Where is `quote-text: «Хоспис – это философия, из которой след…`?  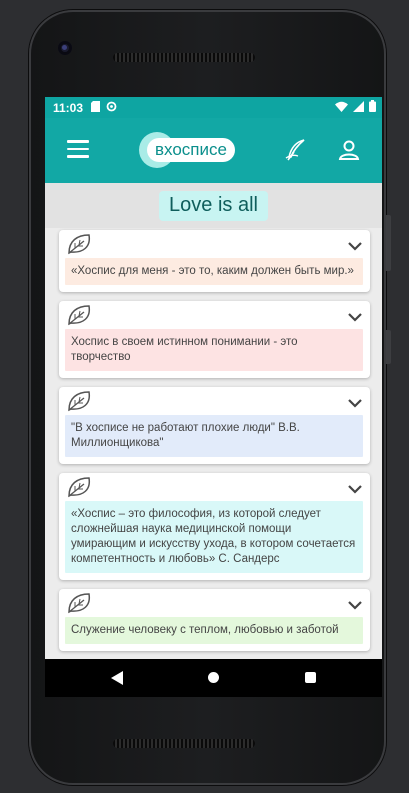 quote-text: «Хоспис – это философия, из которой след… is located at coordinates (214, 537).